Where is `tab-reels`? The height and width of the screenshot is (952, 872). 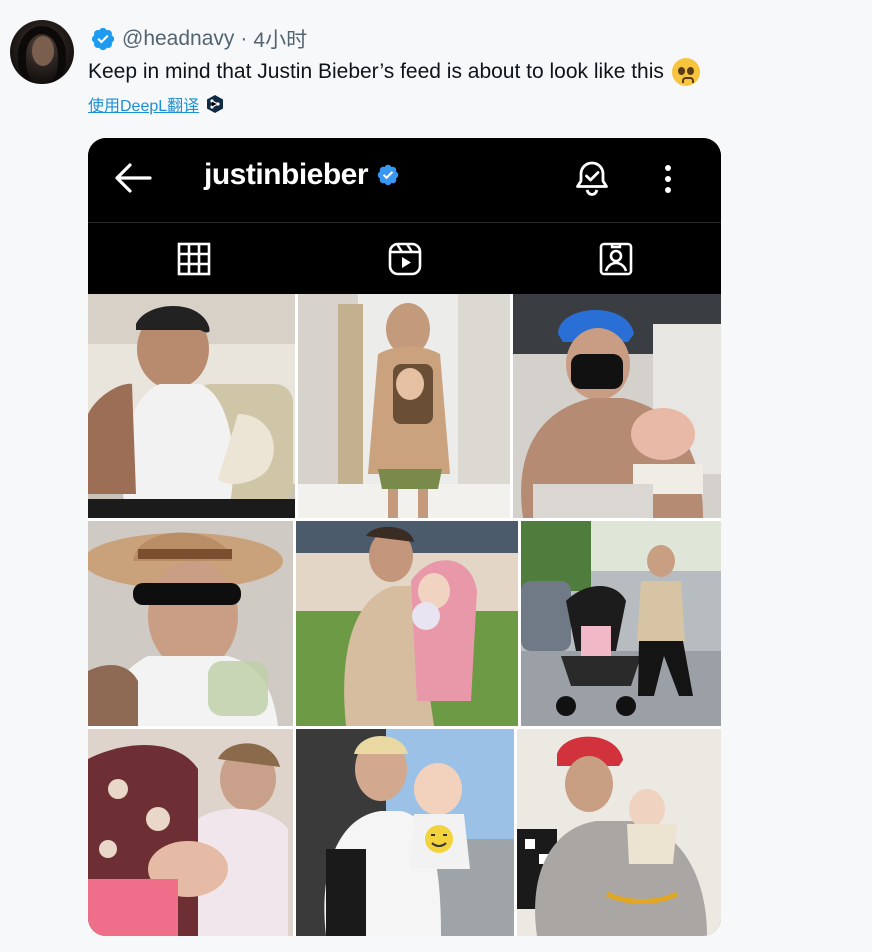
tab-reels is located at coordinates (404, 259).